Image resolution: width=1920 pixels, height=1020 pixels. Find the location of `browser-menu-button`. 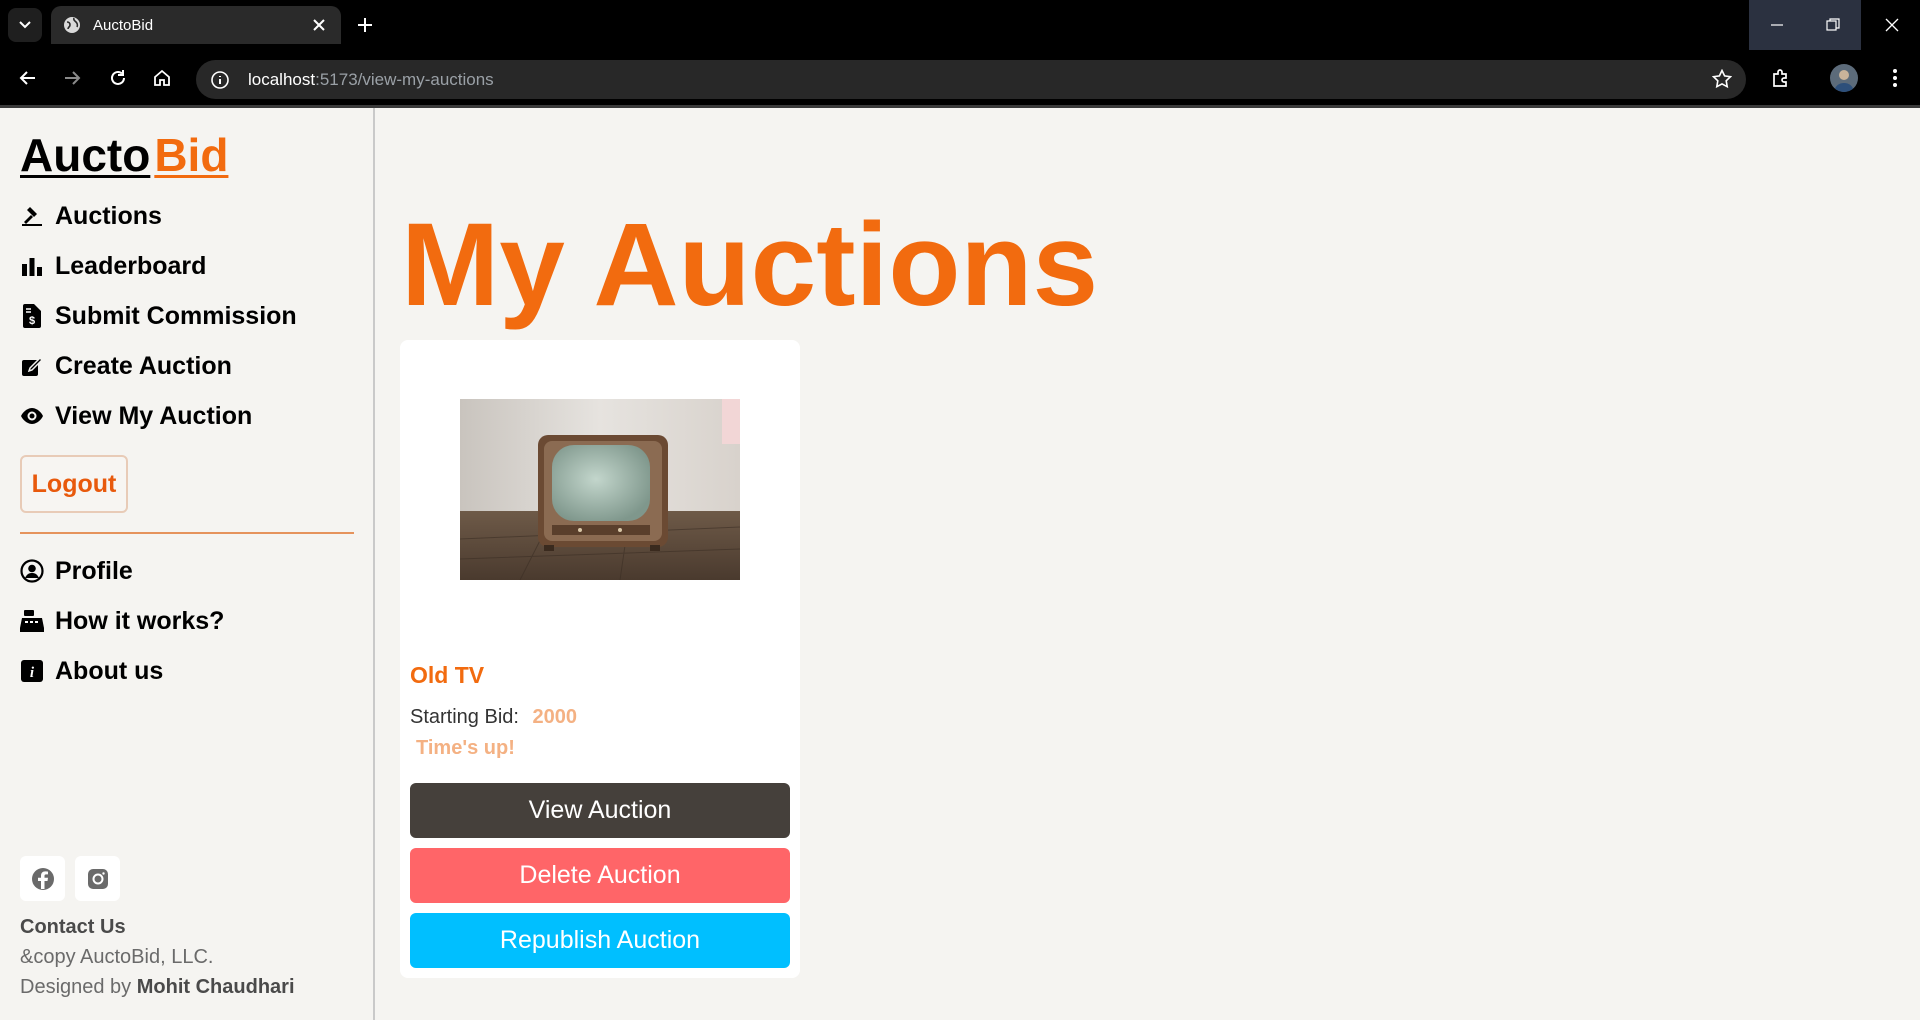

browser-menu-button is located at coordinates (1895, 78).